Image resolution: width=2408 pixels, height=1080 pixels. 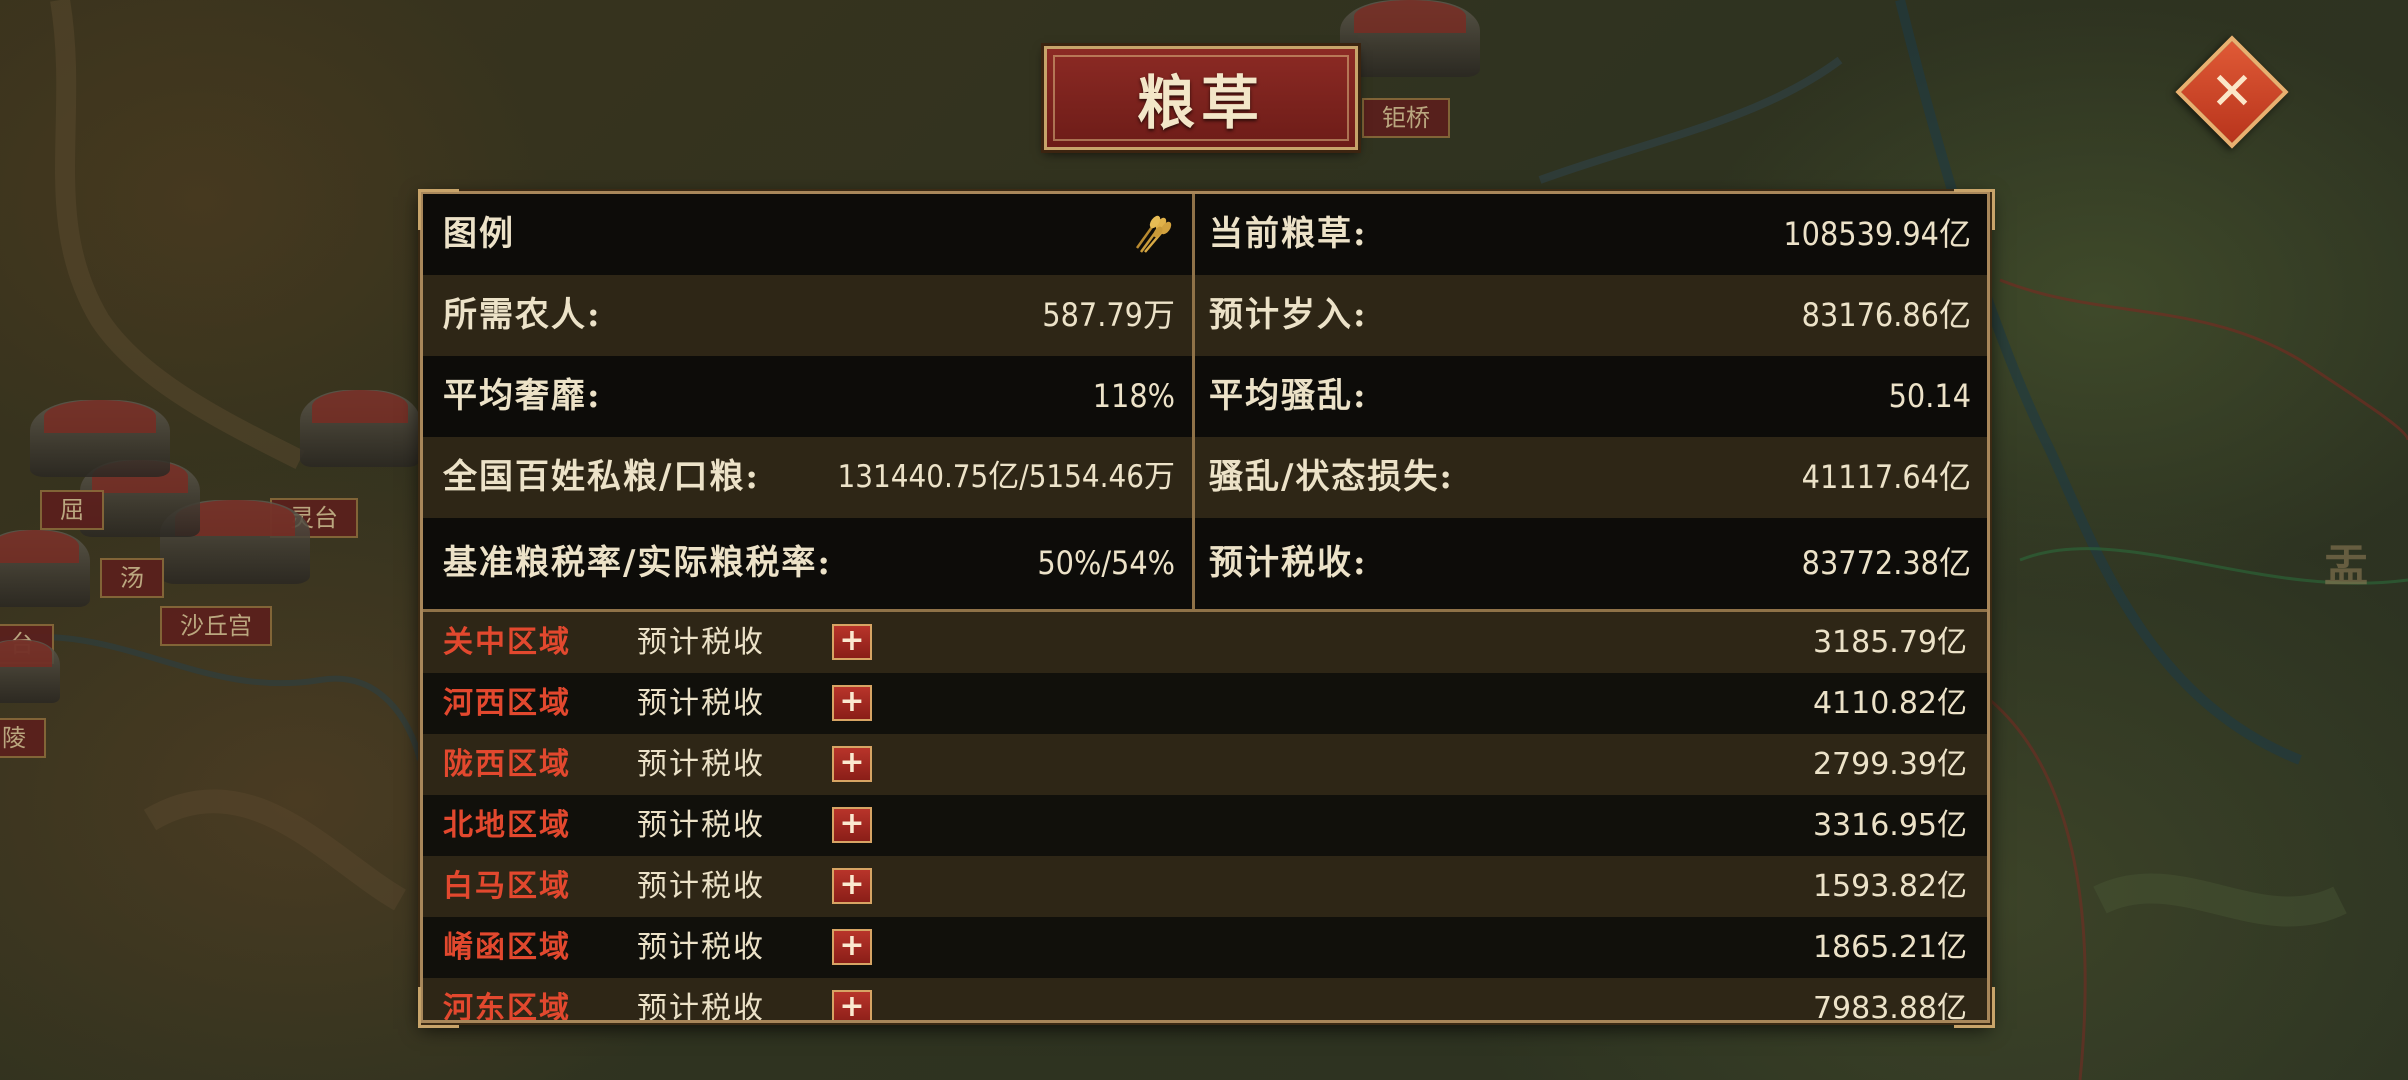 I want to click on region-name: 关中区域, so click(x=507, y=642).